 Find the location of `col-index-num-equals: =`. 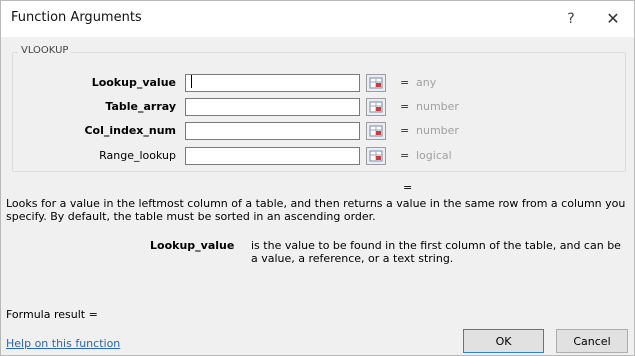

col-index-num-equals: = is located at coordinates (405, 130).